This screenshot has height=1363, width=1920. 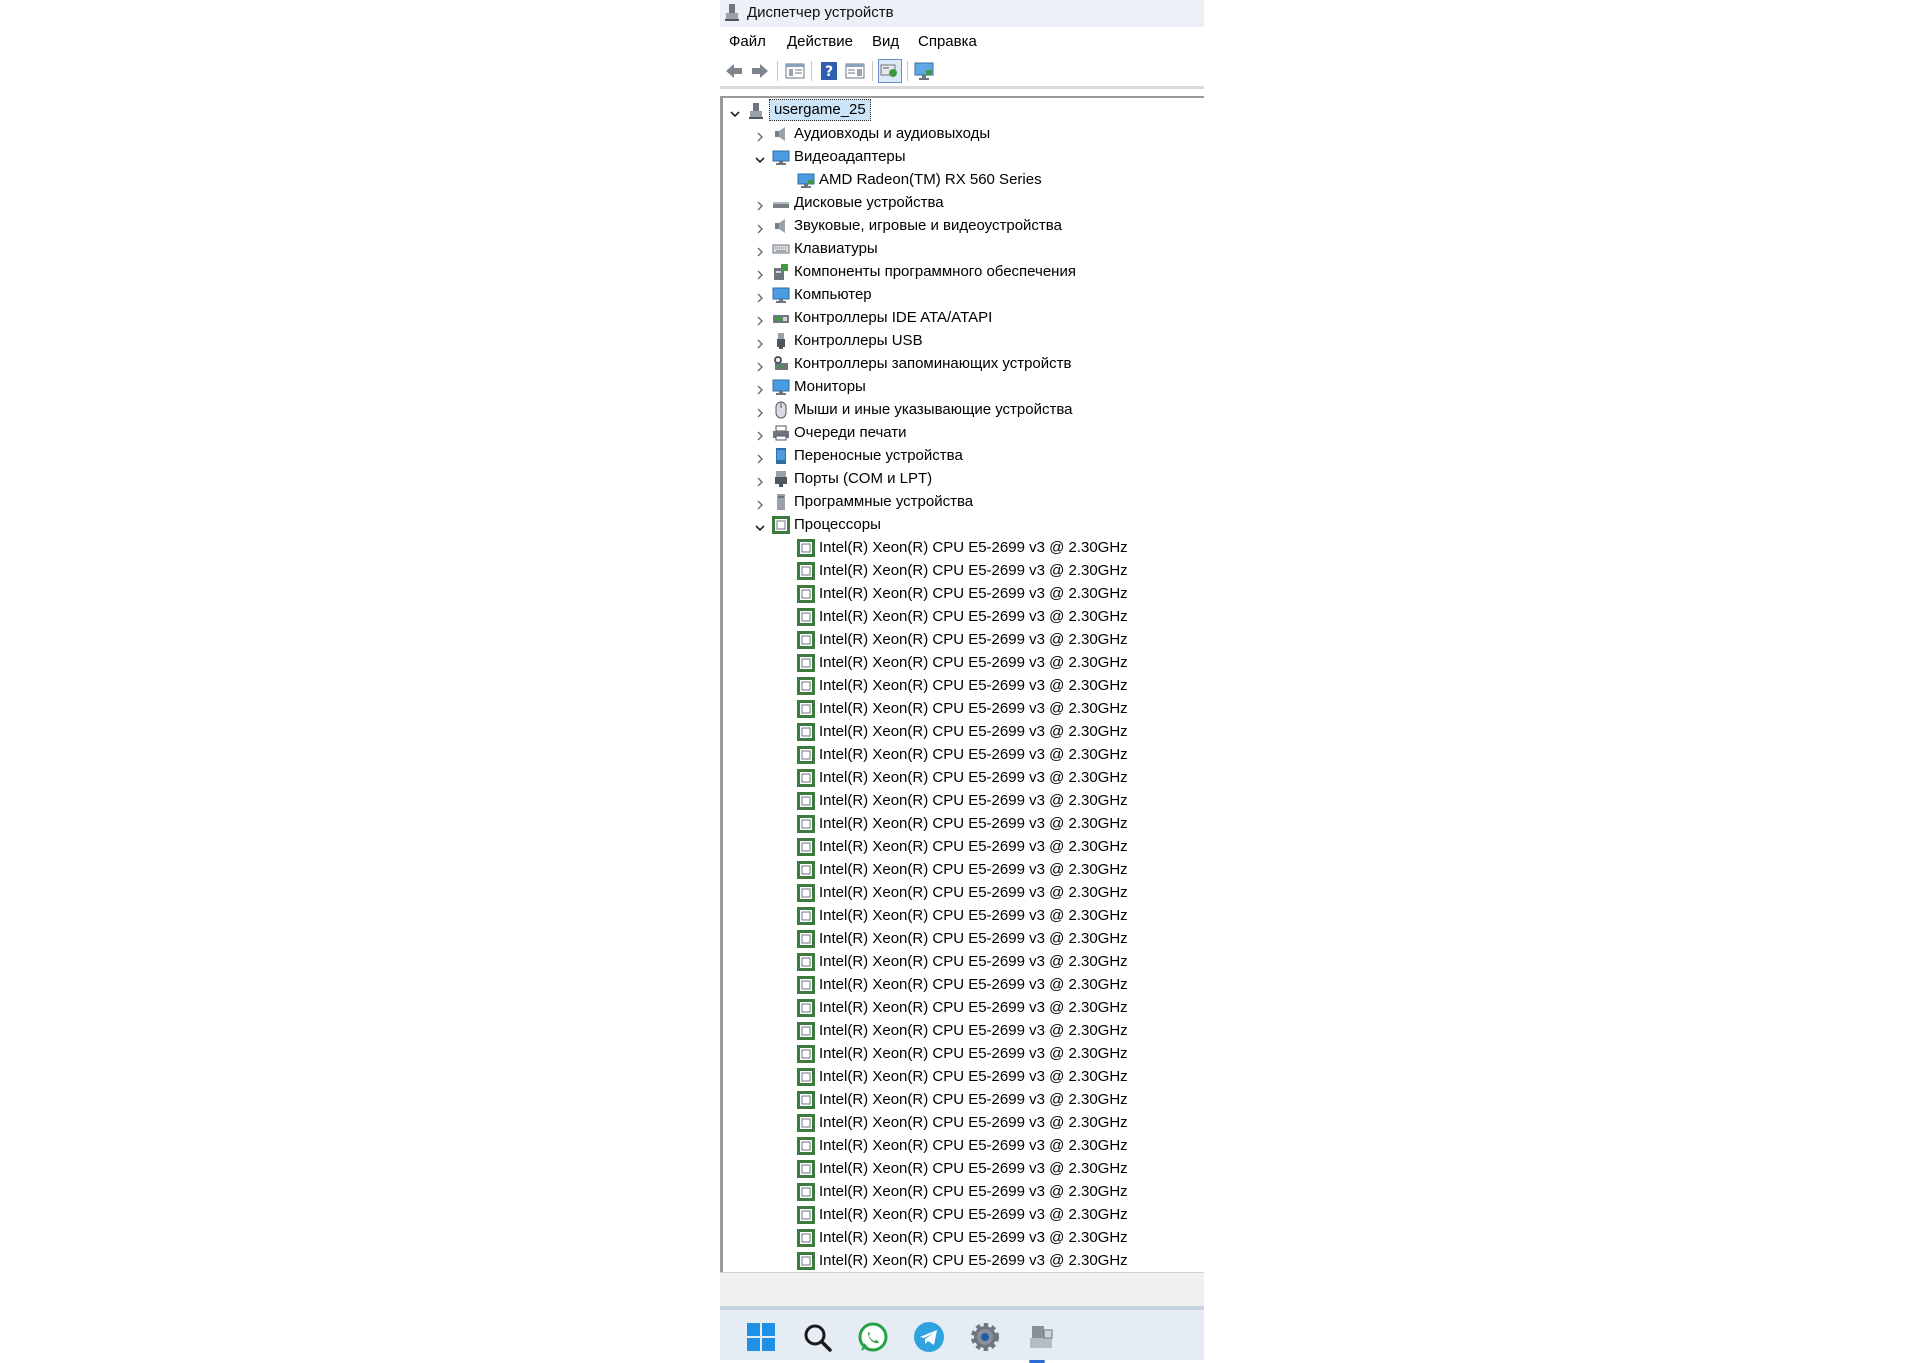 What do you see at coordinates (963, 525) in the screenshot?
I see `tree-category-16: Процессоры` at bounding box center [963, 525].